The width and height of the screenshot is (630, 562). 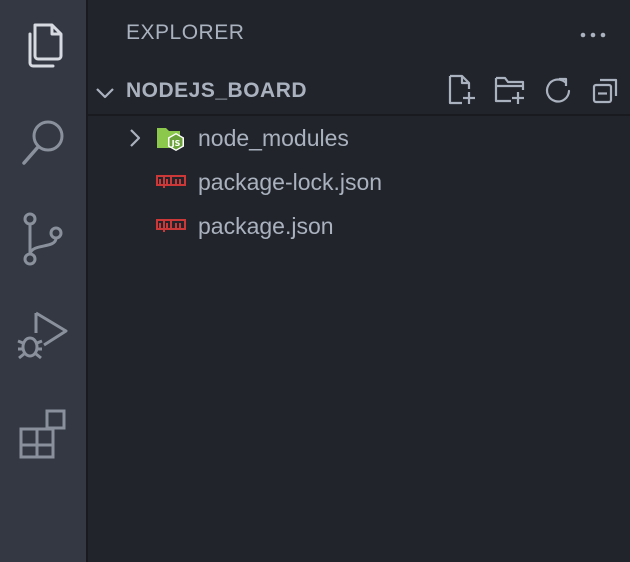 I want to click on source-control-icon, so click(x=43, y=239).